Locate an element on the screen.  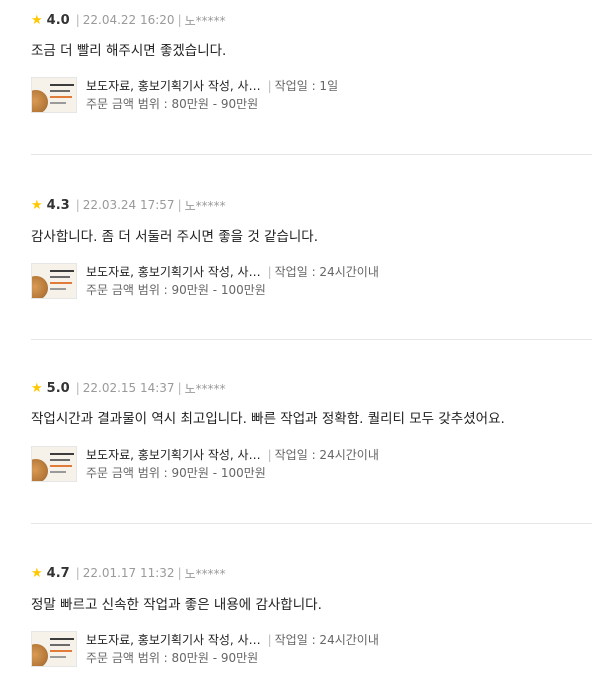
review-text: 조금 더 빨리 해주시면 좋겠습니다. is located at coordinates (129, 51).